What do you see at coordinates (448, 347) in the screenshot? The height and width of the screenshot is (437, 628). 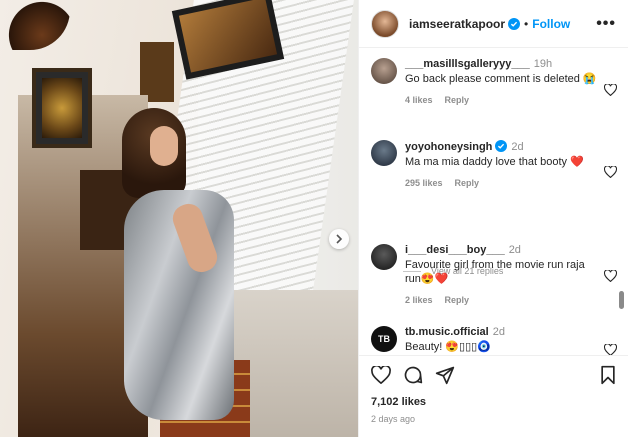 I see `comment-text: Beauty! 😍▯▯▯🧿` at bounding box center [448, 347].